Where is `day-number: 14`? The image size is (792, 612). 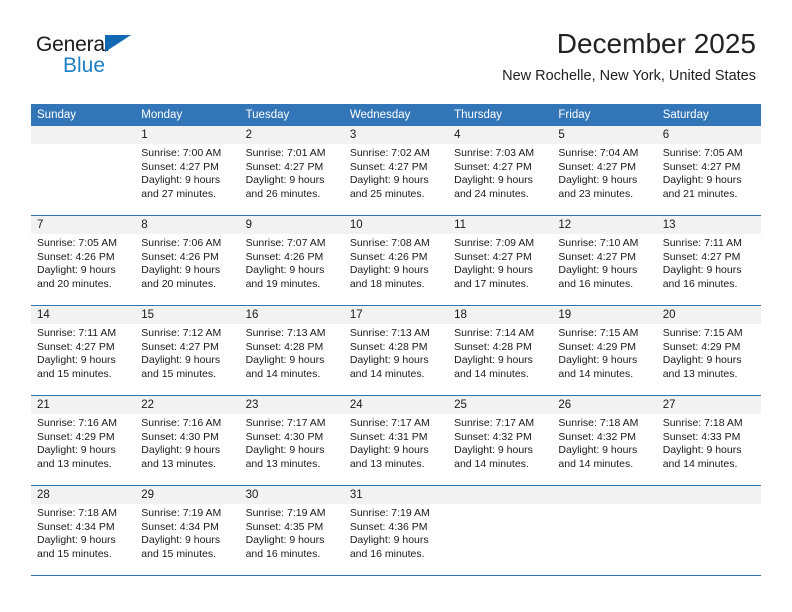
day-number: 14 is located at coordinates (83, 315).